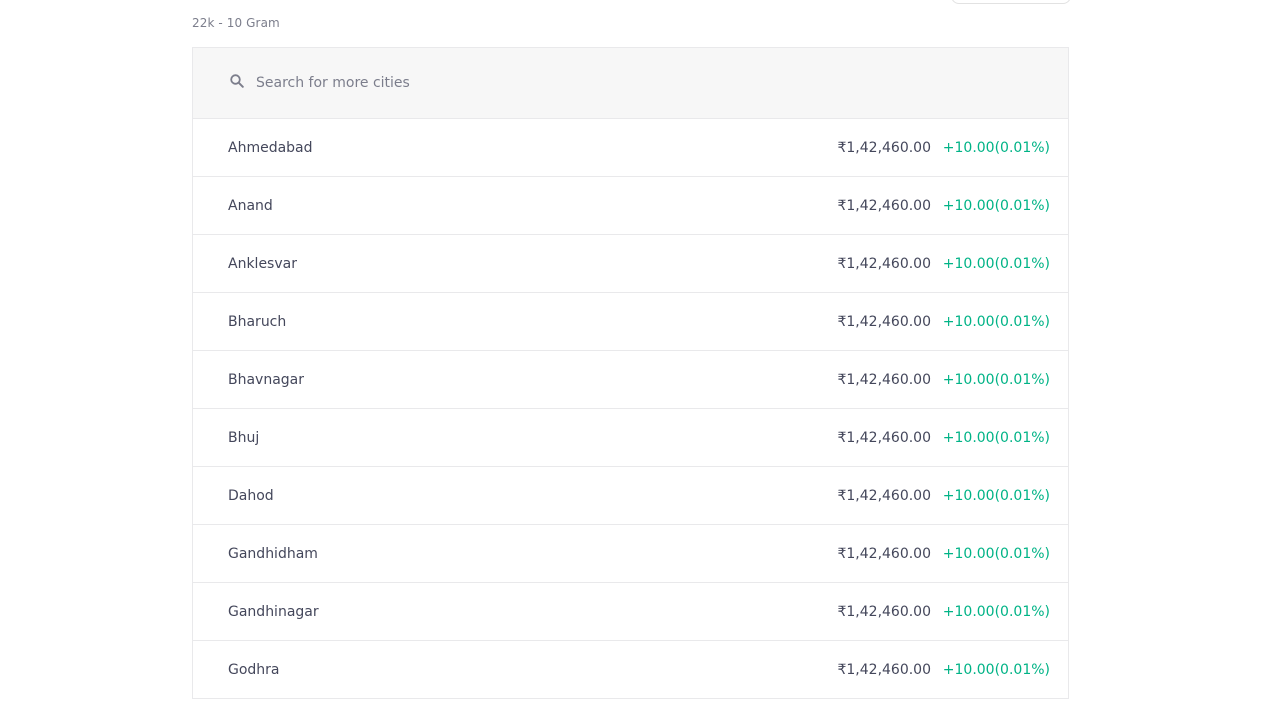 Image resolution: width=1280 pixels, height=720 pixels. I want to click on search-bar, so click(630, 83).